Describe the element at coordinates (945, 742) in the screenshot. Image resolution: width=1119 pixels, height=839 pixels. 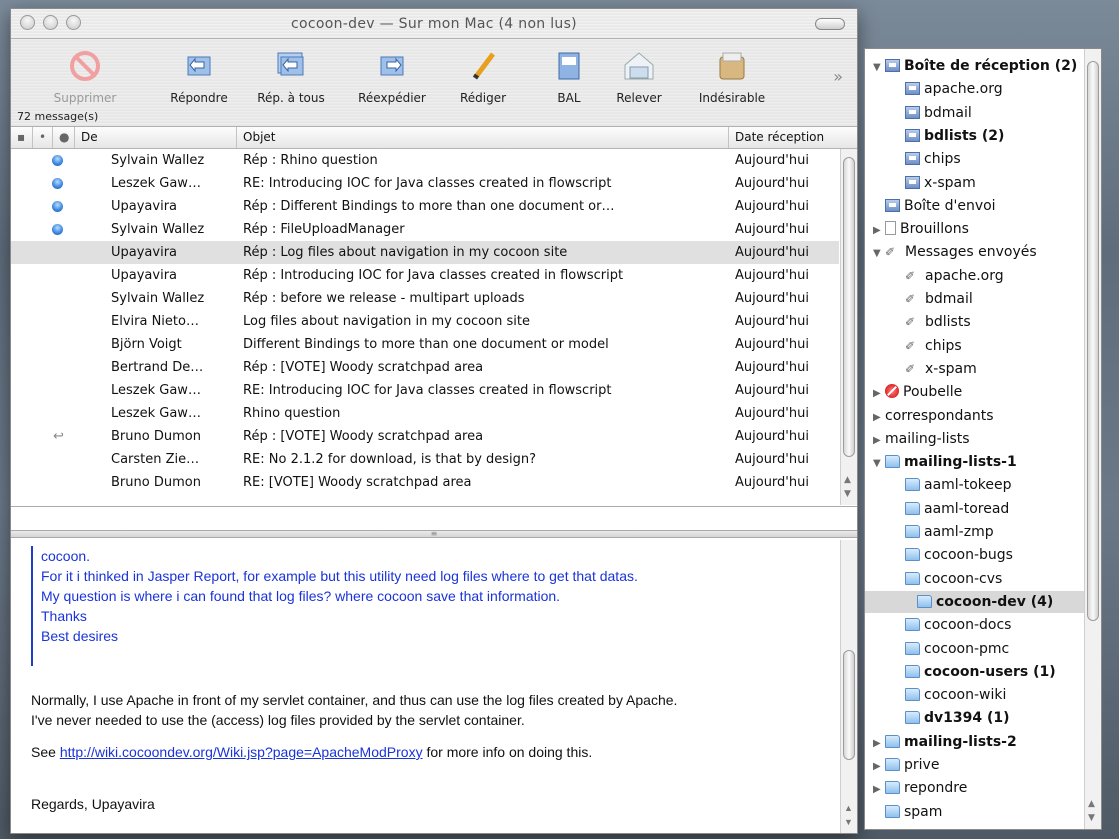
I see `mailbox-item: ▶ mailing-lists-2` at that location.